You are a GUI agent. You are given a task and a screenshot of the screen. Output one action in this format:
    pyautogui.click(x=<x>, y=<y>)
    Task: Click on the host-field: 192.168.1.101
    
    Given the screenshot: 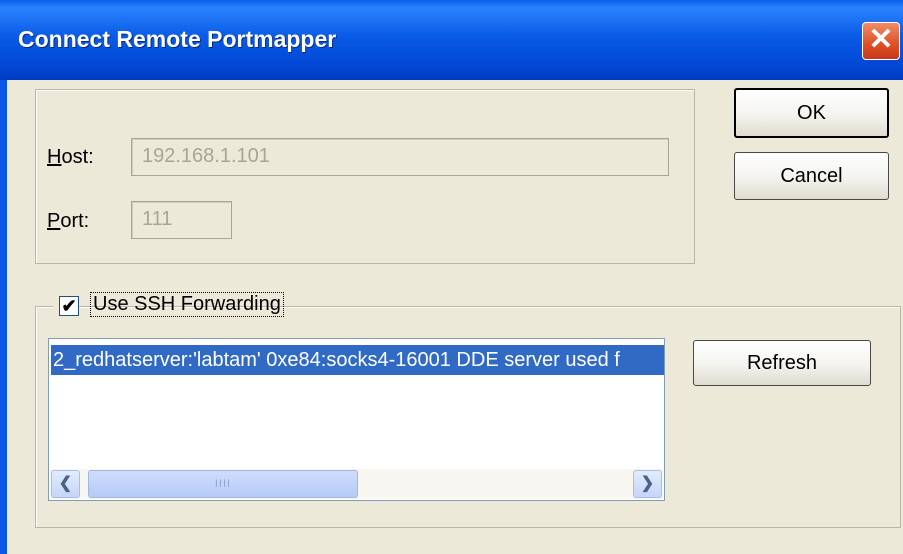 What is the action you would take?
    pyautogui.click(x=400, y=157)
    